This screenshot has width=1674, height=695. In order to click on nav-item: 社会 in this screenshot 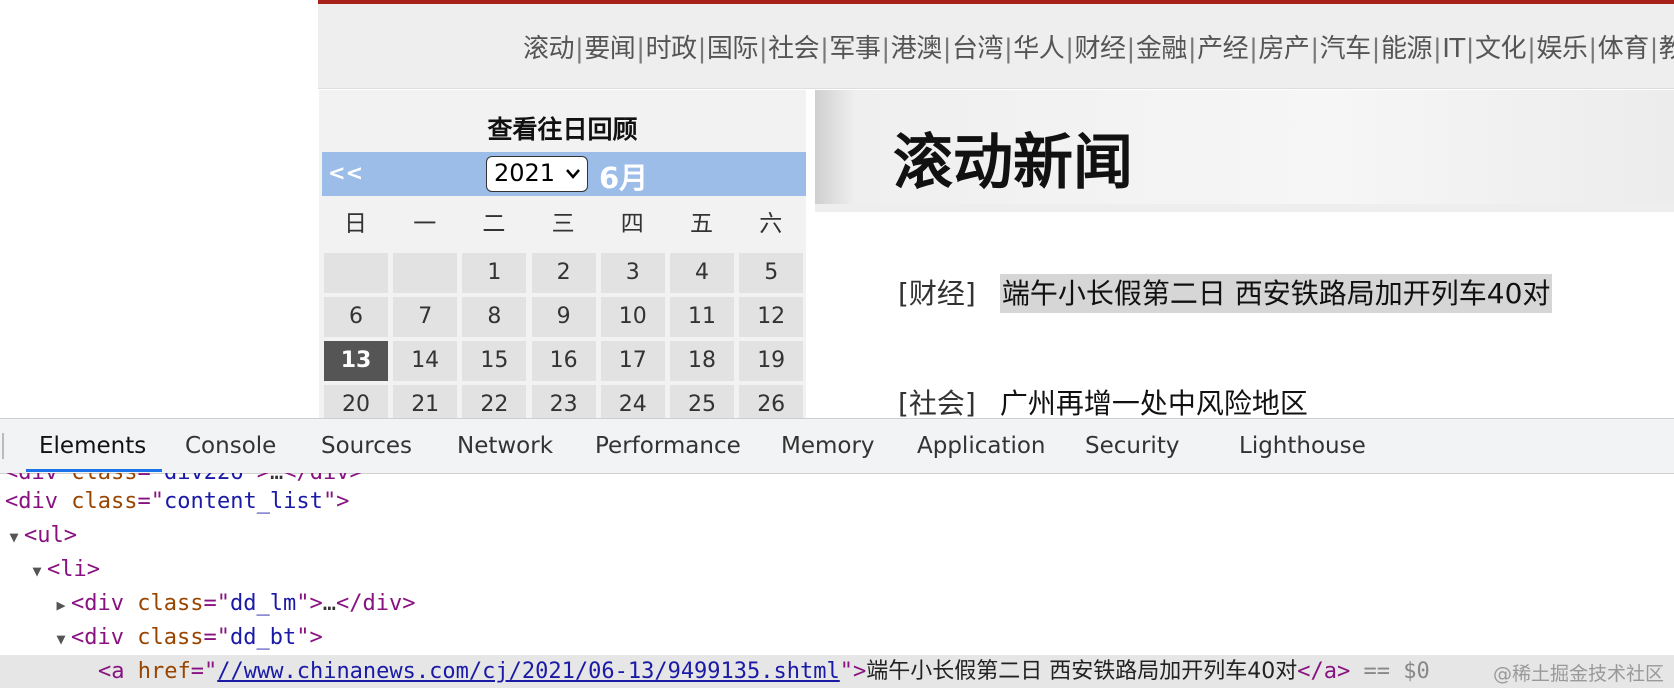, I will do `click(794, 49)`.